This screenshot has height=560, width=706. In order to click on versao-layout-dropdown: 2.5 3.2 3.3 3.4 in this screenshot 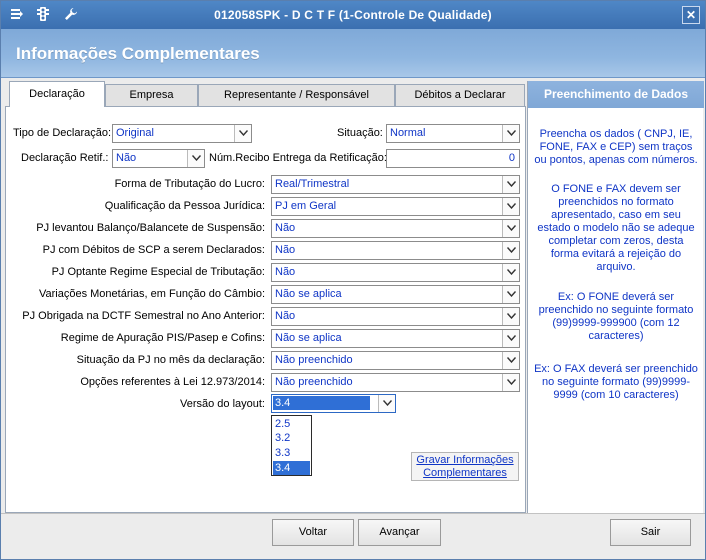, I will do `click(291, 445)`.